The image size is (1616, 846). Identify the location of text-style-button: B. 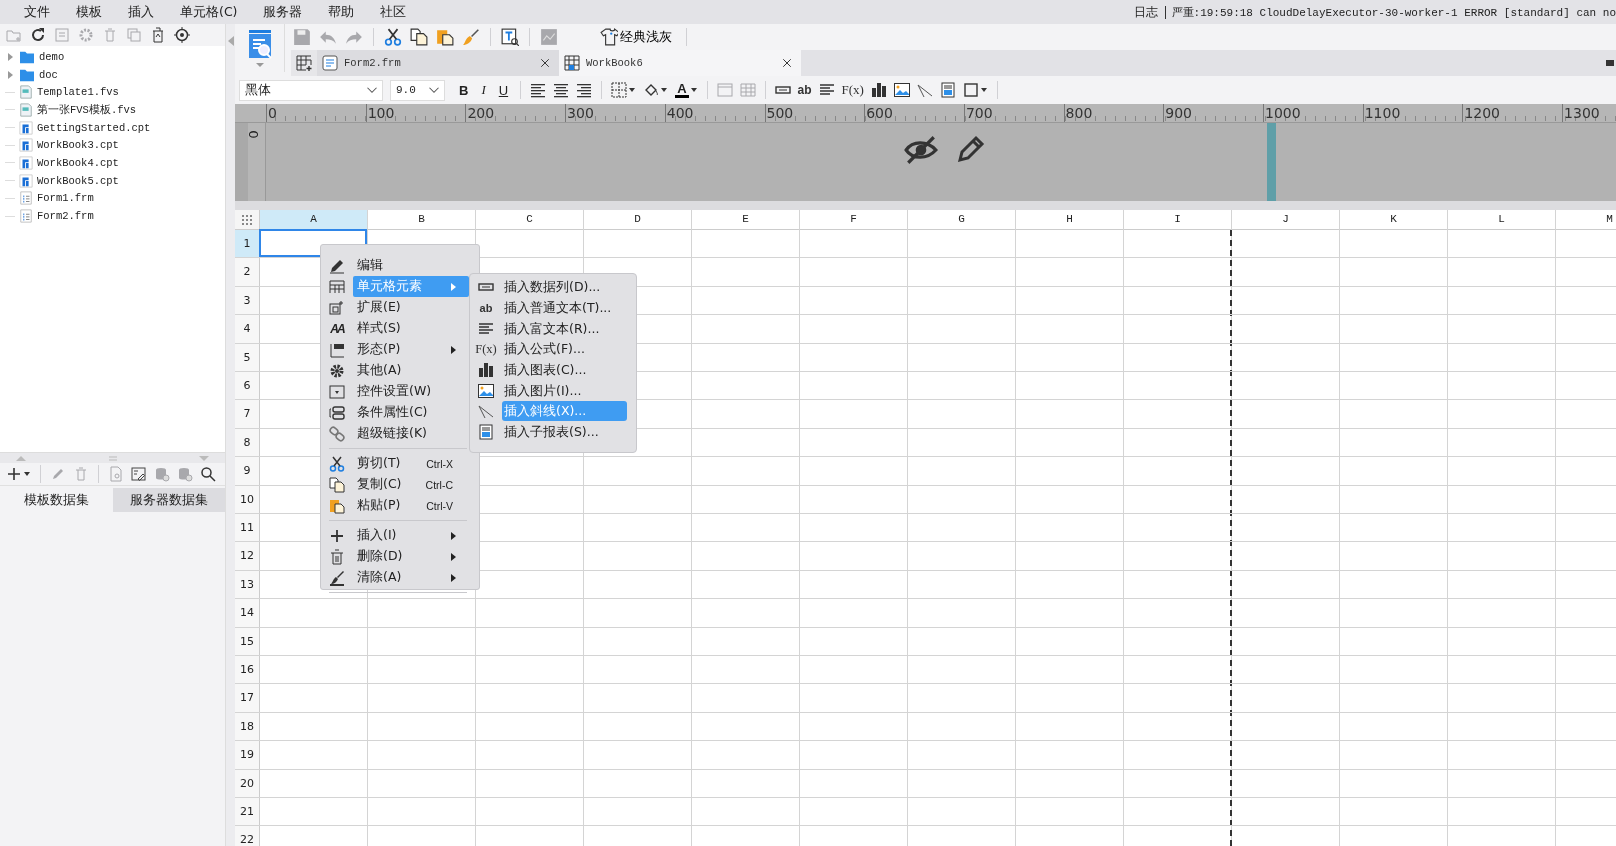
(464, 90).